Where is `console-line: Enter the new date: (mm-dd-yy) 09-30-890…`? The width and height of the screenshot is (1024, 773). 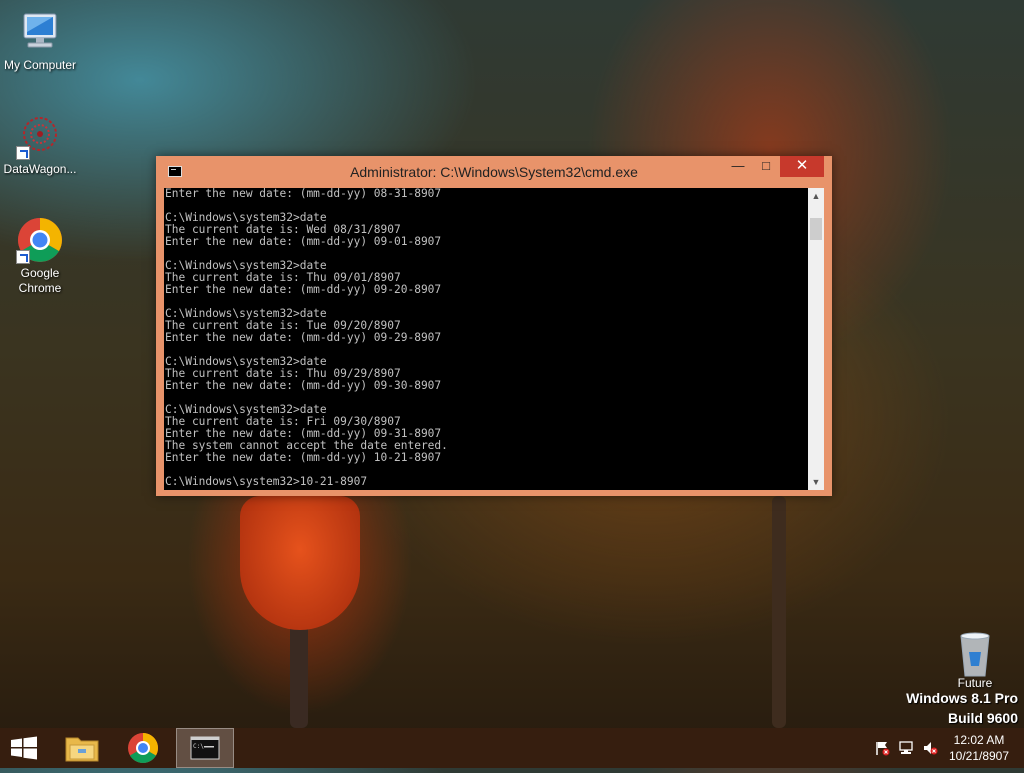 console-line: Enter the new date: (mm-dd-yy) 09-30-890… is located at coordinates (303, 385).